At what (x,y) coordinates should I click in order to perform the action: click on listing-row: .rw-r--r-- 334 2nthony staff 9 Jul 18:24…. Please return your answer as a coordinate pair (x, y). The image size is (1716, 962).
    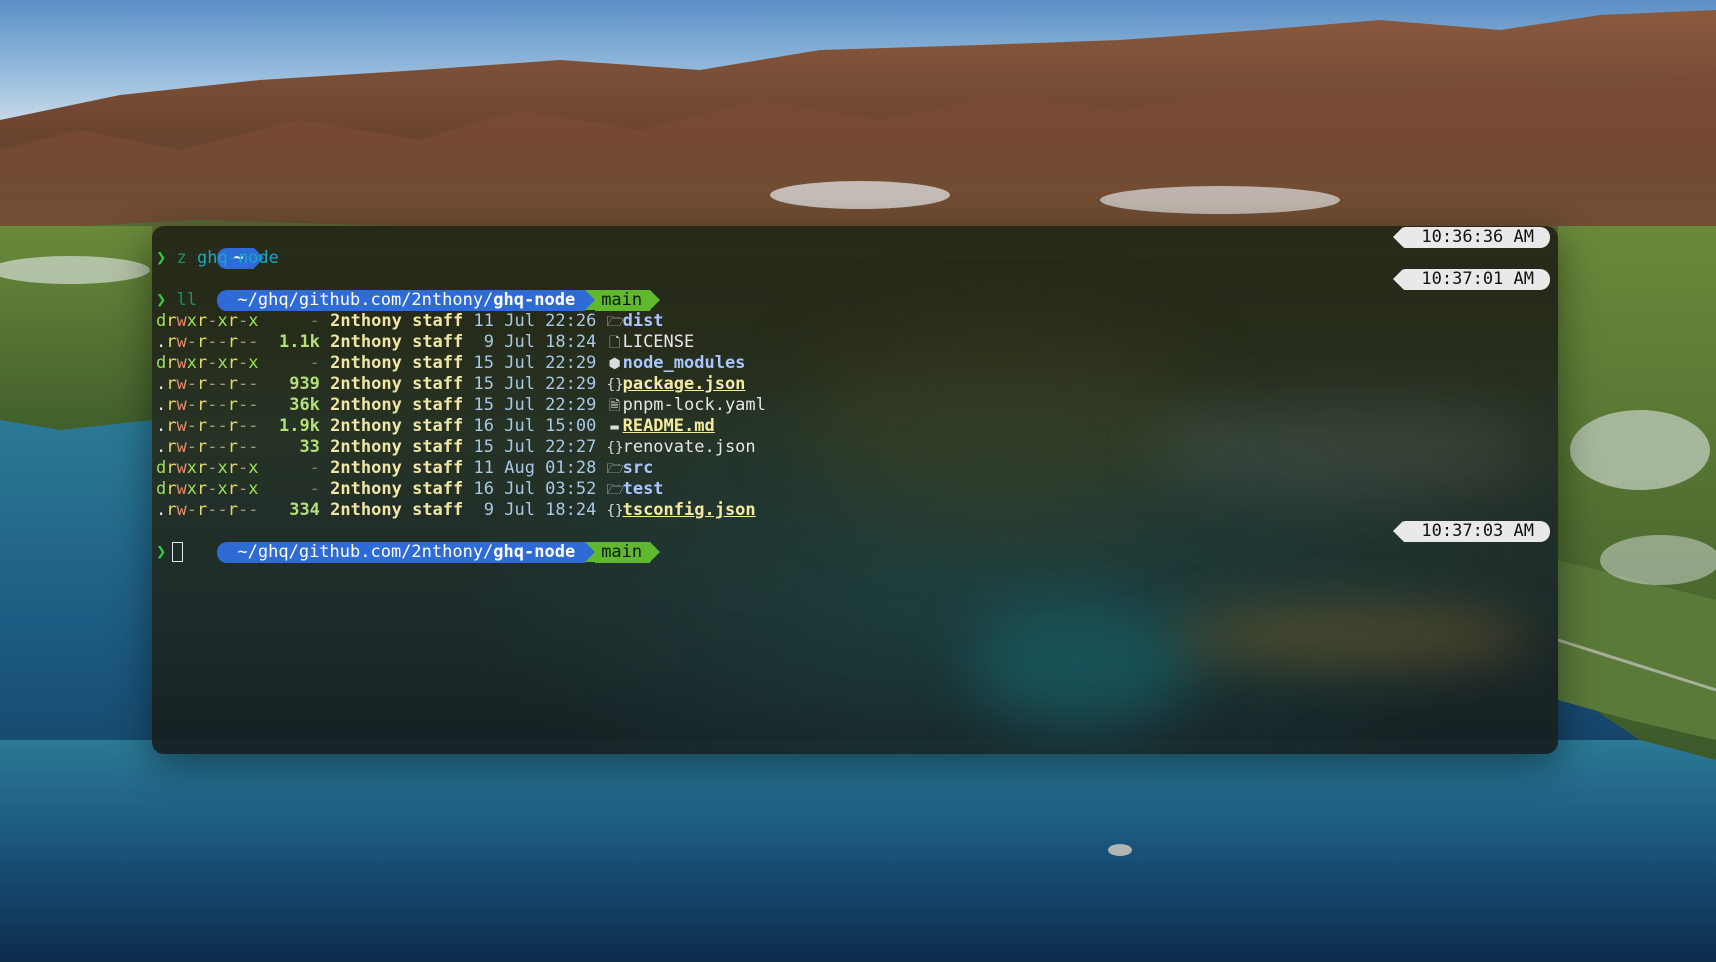
    Looking at the image, I should click on (456, 510).